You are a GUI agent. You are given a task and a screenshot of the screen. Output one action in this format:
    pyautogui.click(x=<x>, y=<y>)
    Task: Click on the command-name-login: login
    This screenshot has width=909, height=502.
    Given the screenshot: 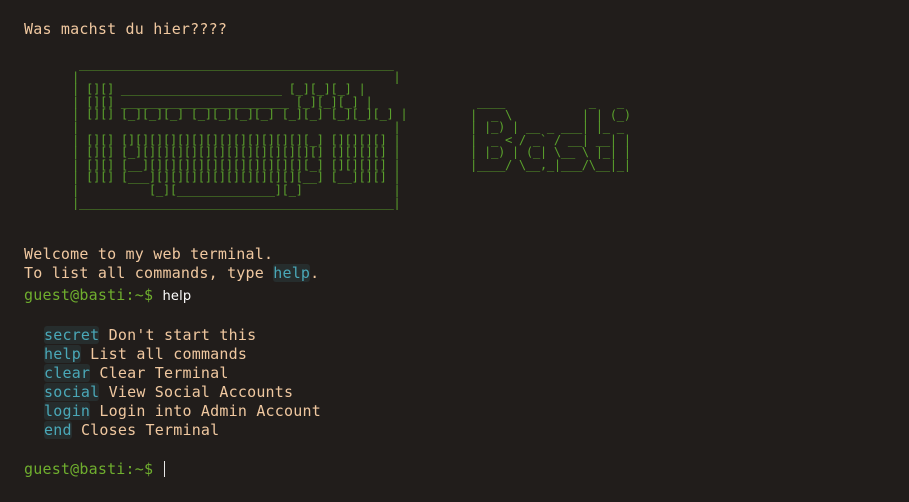 What is the action you would take?
    pyautogui.click(x=67, y=411)
    